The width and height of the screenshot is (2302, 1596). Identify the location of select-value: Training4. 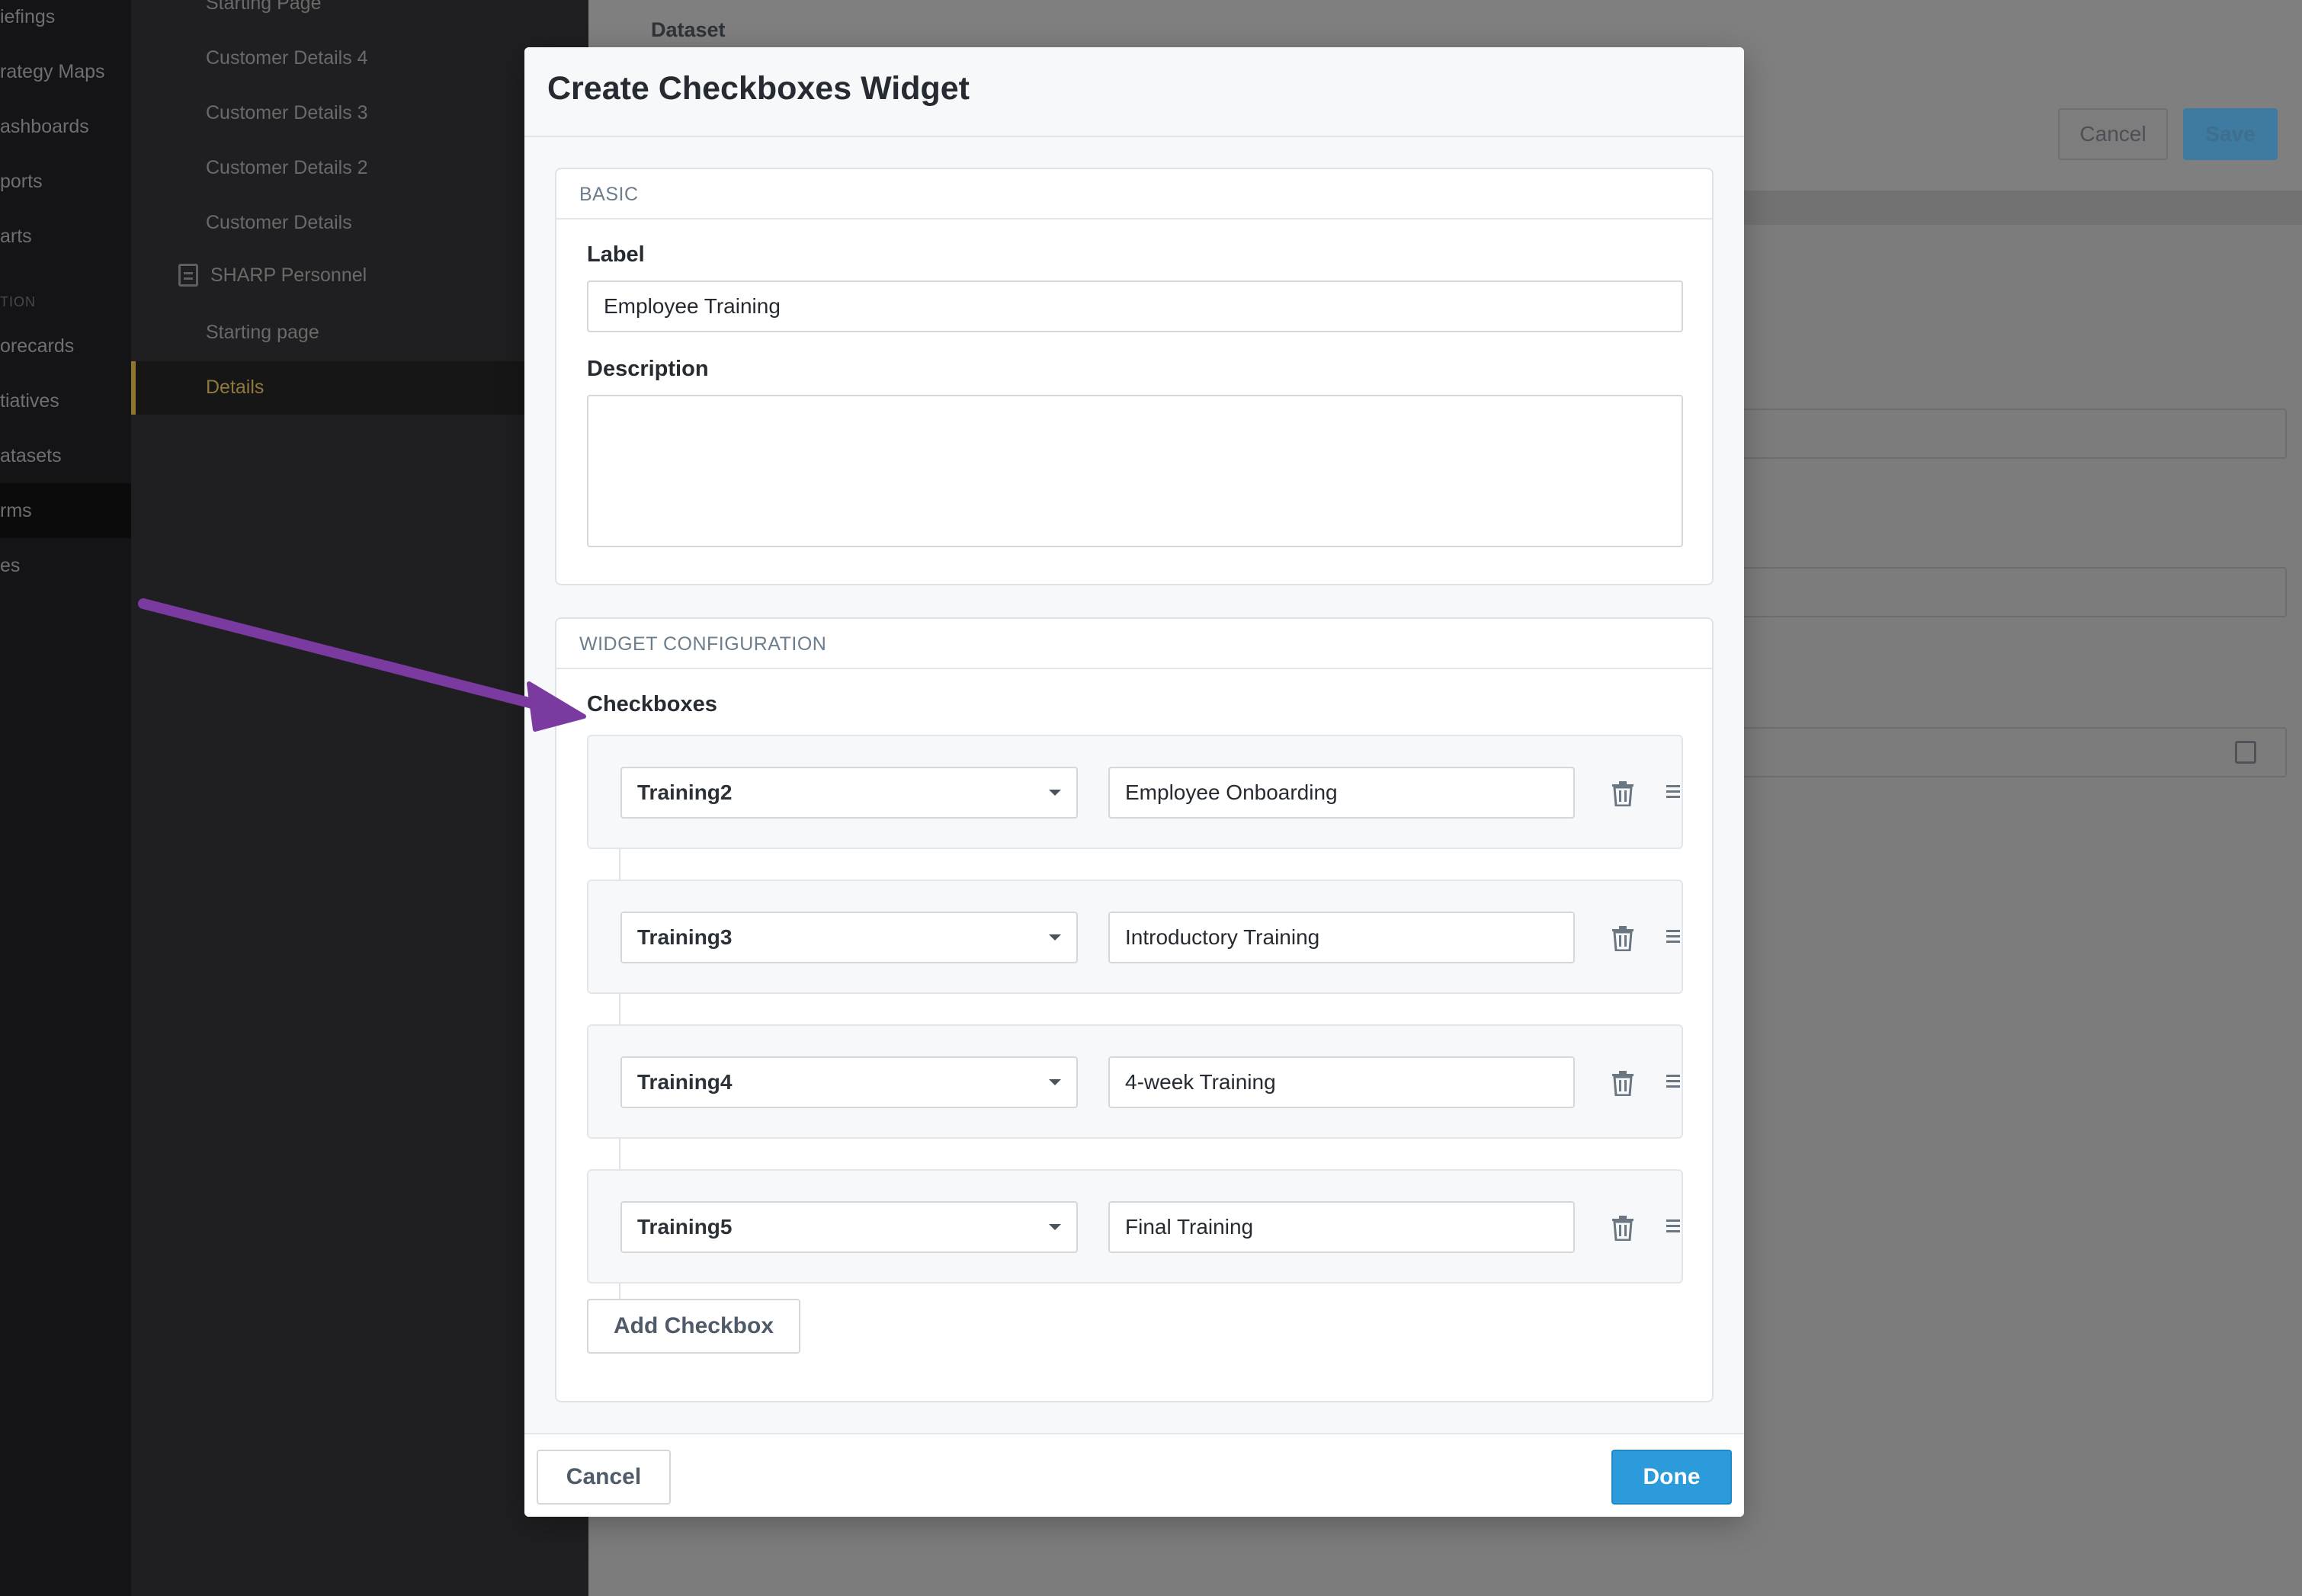
(685, 1082).